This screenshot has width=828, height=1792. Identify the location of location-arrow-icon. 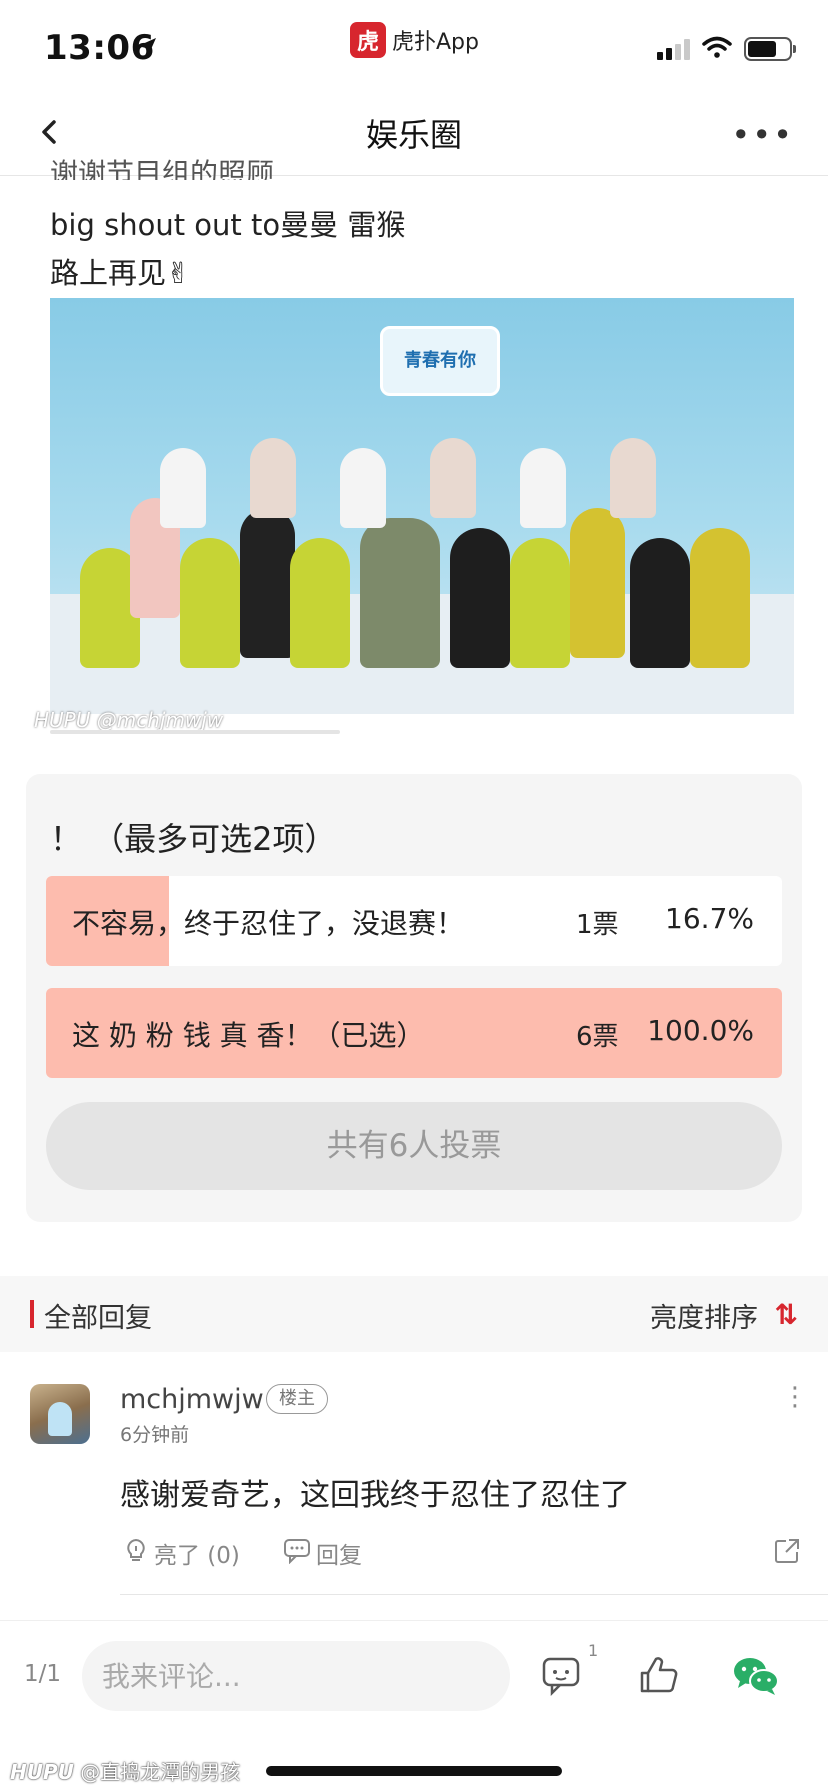
(147, 49).